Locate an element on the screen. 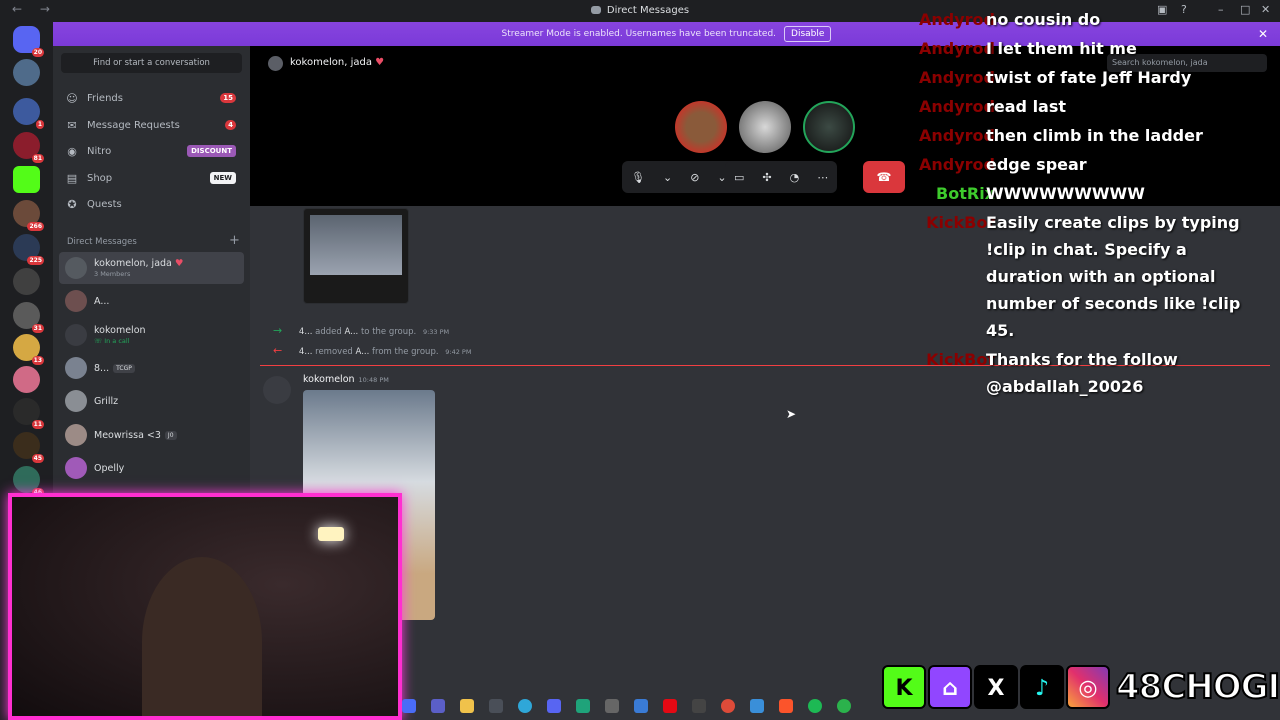 Image resolution: width=1280 pixels, height=720 pixels. sidebar-item-nitro: ◉ Nitro DISCOUNT is located at coordinates (151, 151).